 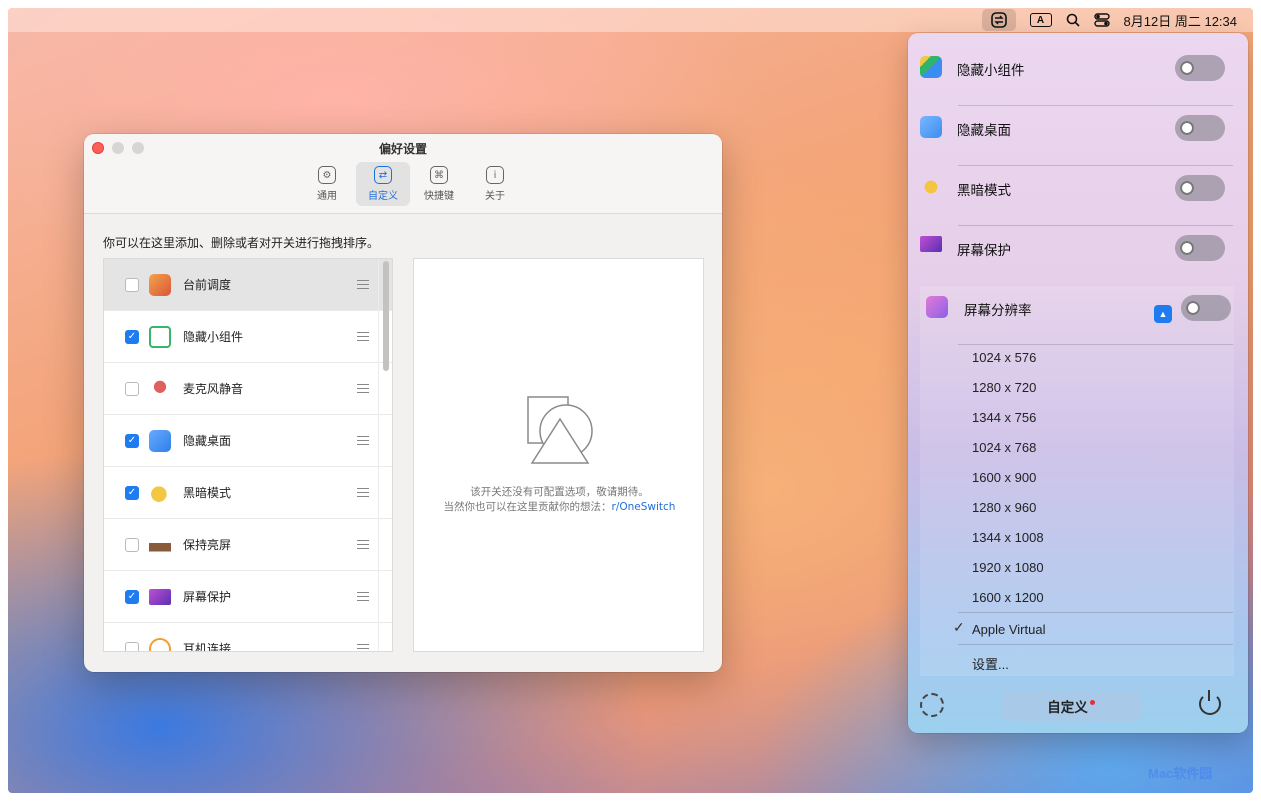 I want to click on collapse-chevron-icon: ▲, so click(x=1163, y=314).